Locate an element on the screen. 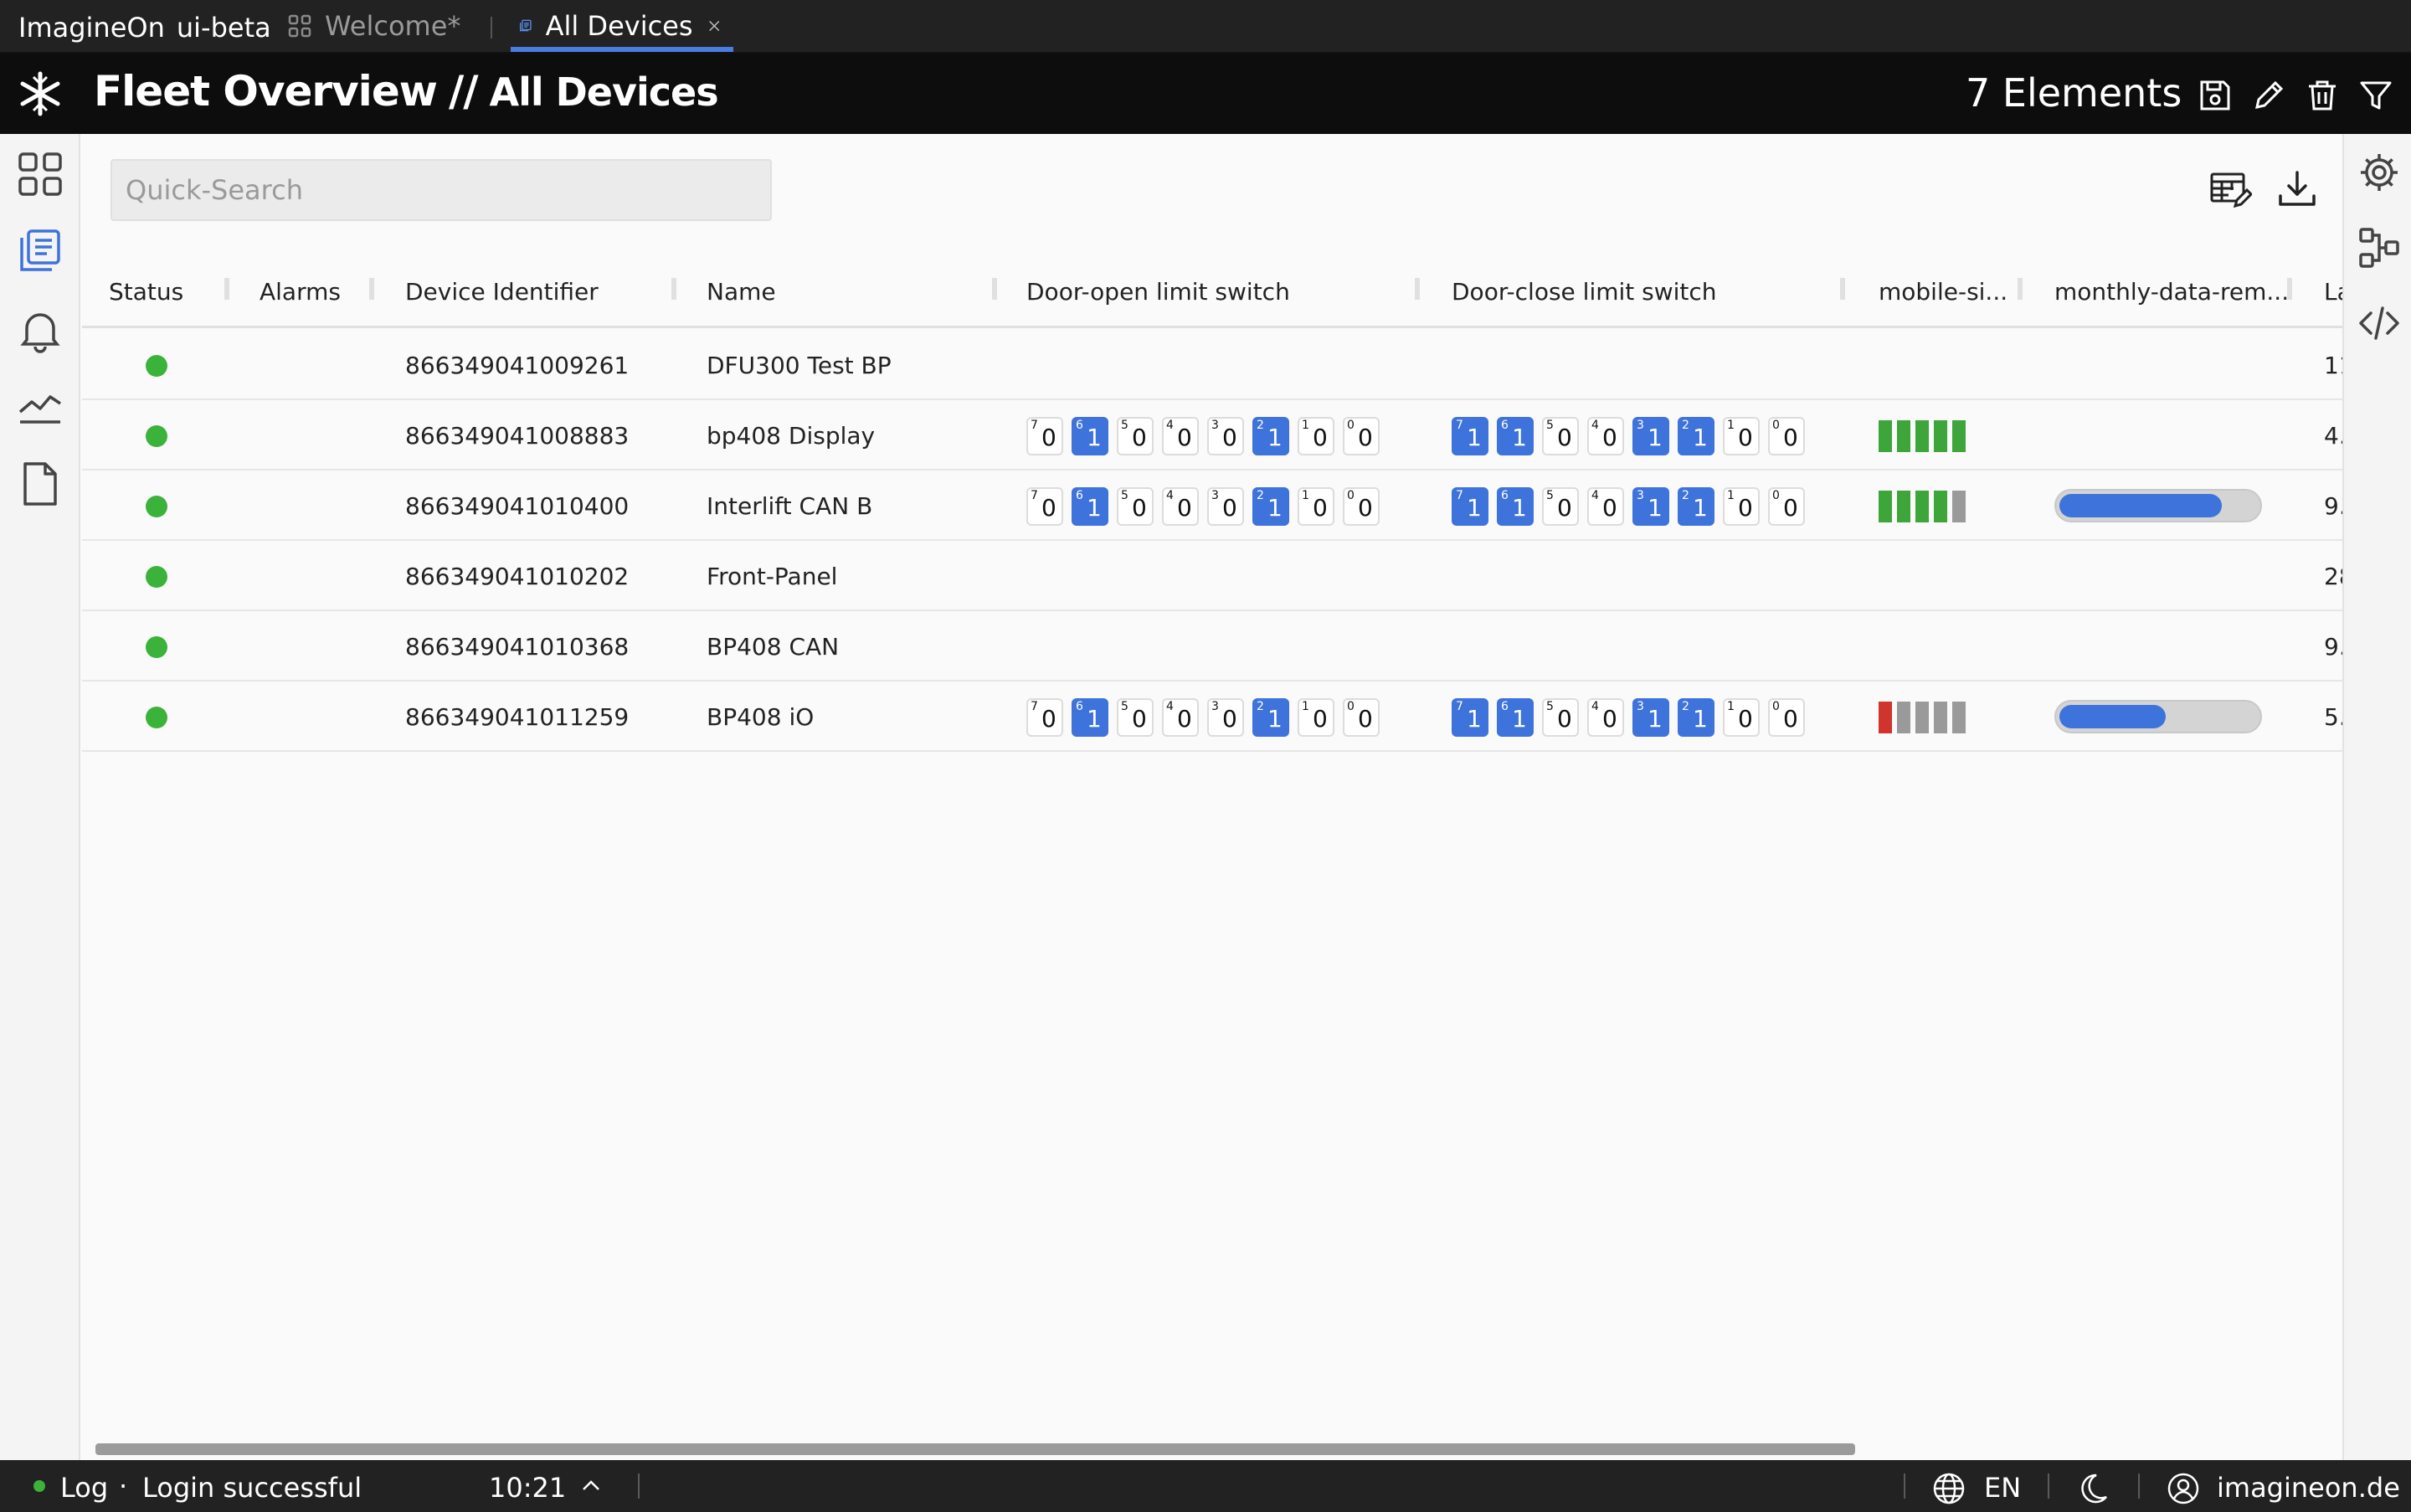 The image size is (2411, 1512). left-nav-rail is located at coordinates (40, 797).